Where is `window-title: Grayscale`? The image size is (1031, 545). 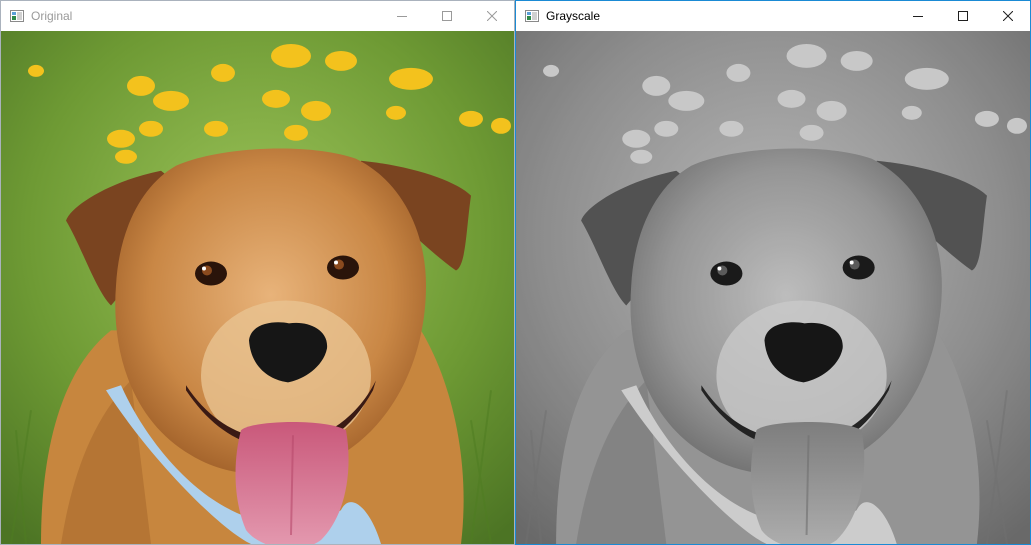 window-title: Grayscale is located at coordinates (573, 16).